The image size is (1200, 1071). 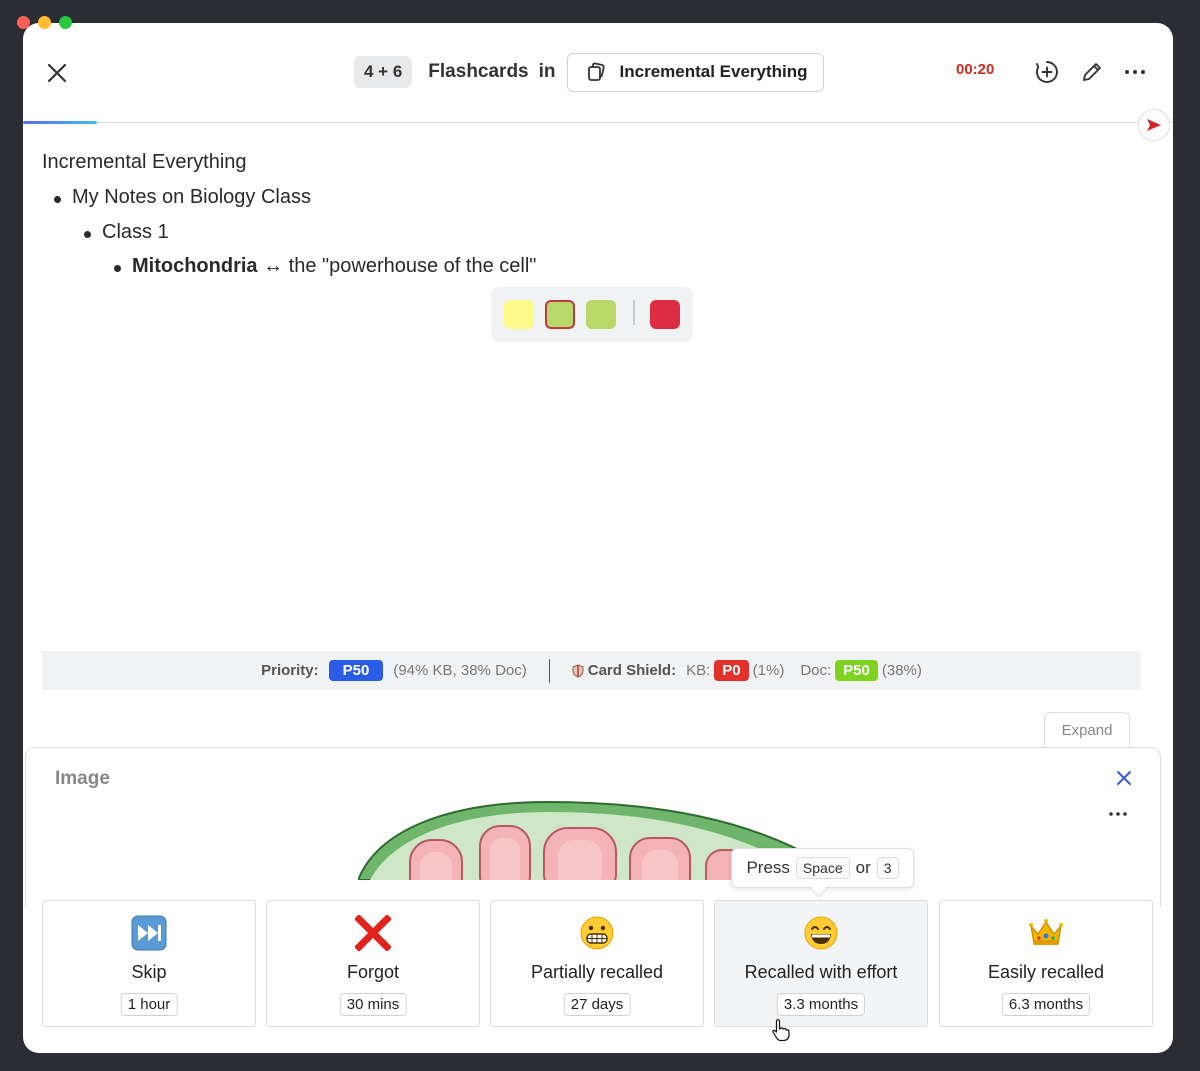 I want to click on skip-button: Skip 1 hour, so click(x=149, y=963).